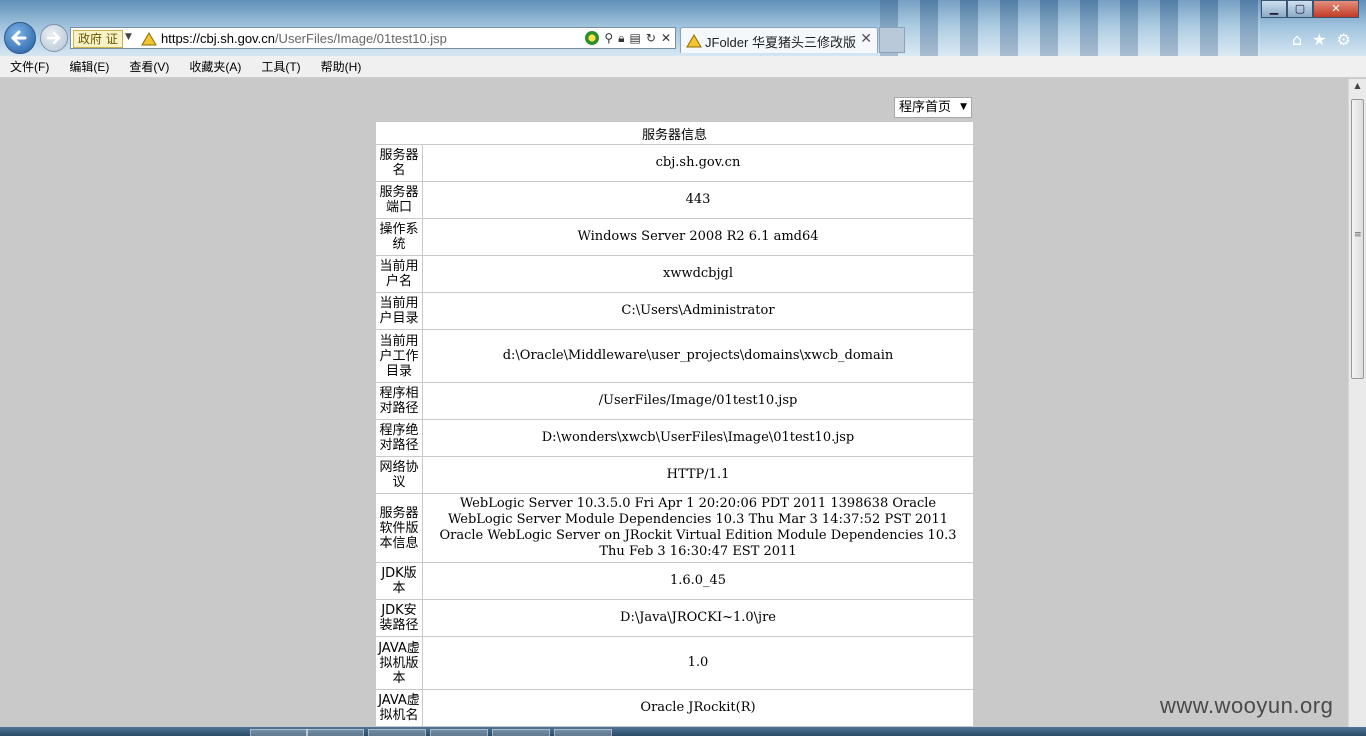 This screenshot has width=1366, height=736. What do you see at coordinates (866, 39) in the screenshot?
I see `close-icon: ✕` at bounding box center [866, 39].